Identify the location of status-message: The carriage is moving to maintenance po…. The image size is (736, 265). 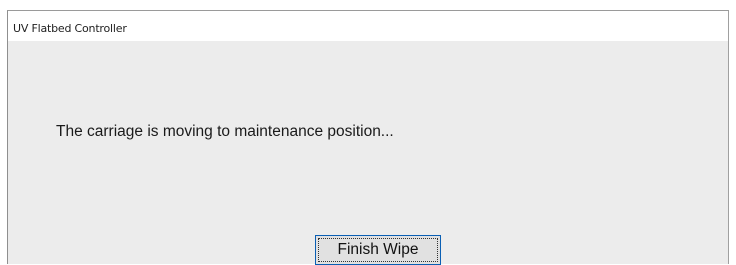
(225, 131).